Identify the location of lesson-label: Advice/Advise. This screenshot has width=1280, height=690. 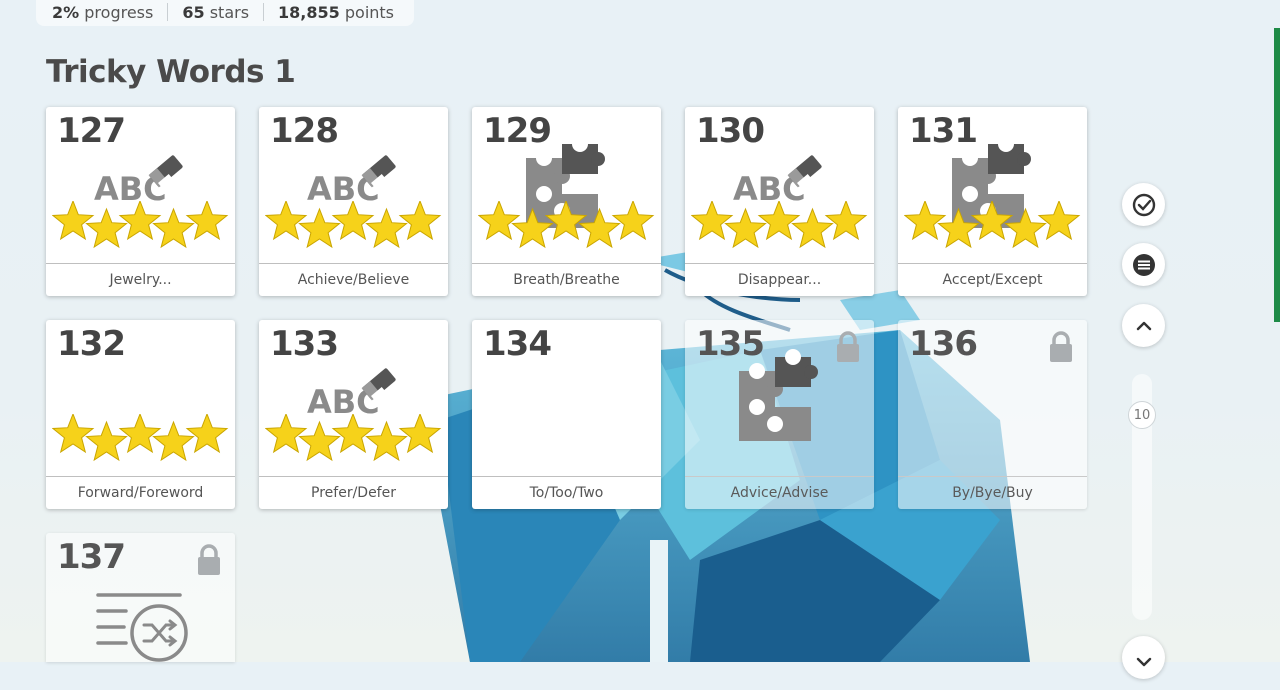
(779, 492).